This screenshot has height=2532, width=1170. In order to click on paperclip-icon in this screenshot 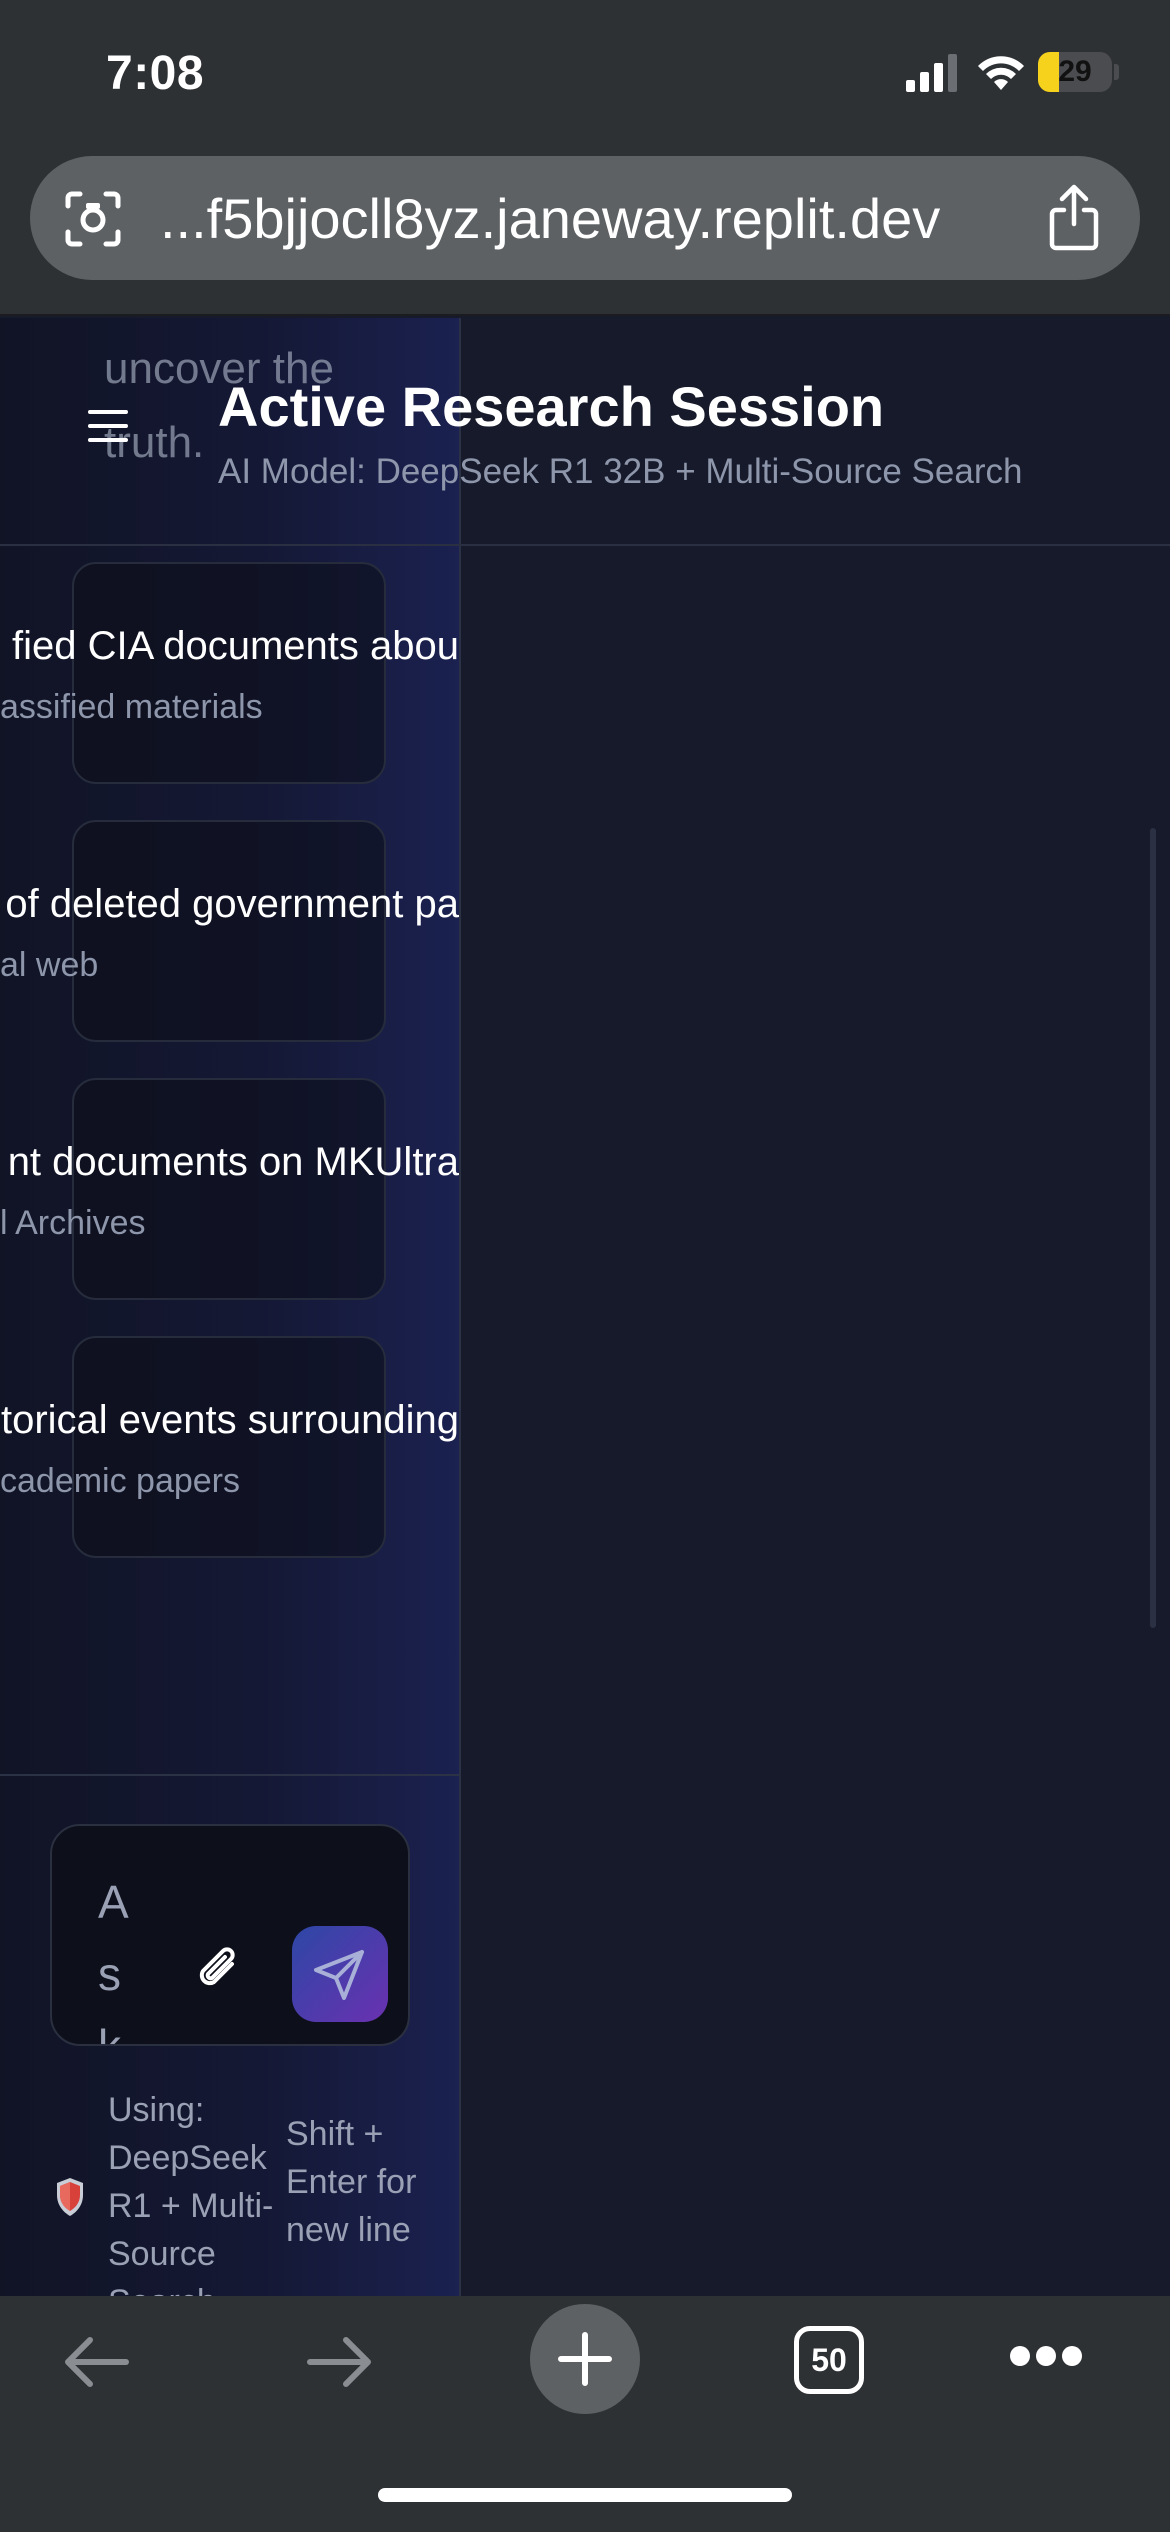, I will do `click(220, 1970)`.